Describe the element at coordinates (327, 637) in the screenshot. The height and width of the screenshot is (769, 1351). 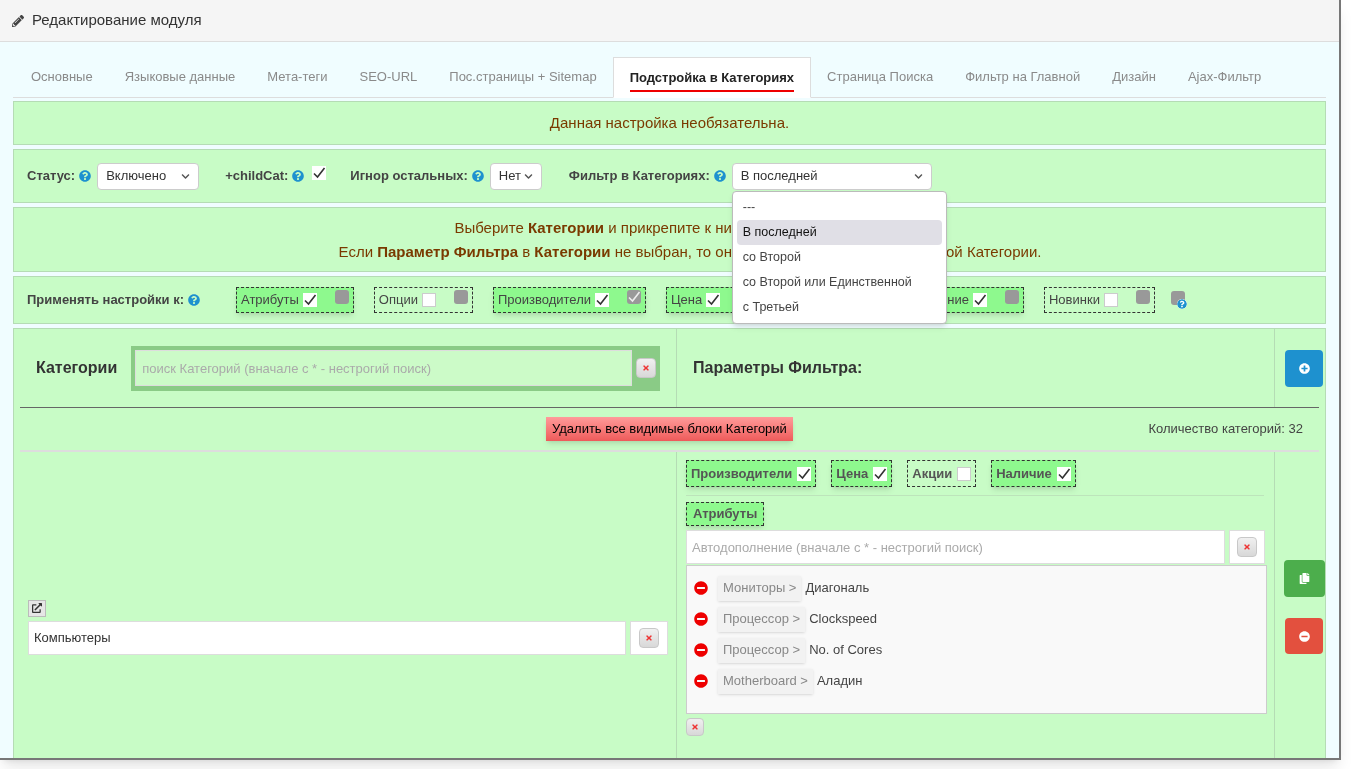
I see `category-field: Компьютеры` at that location.